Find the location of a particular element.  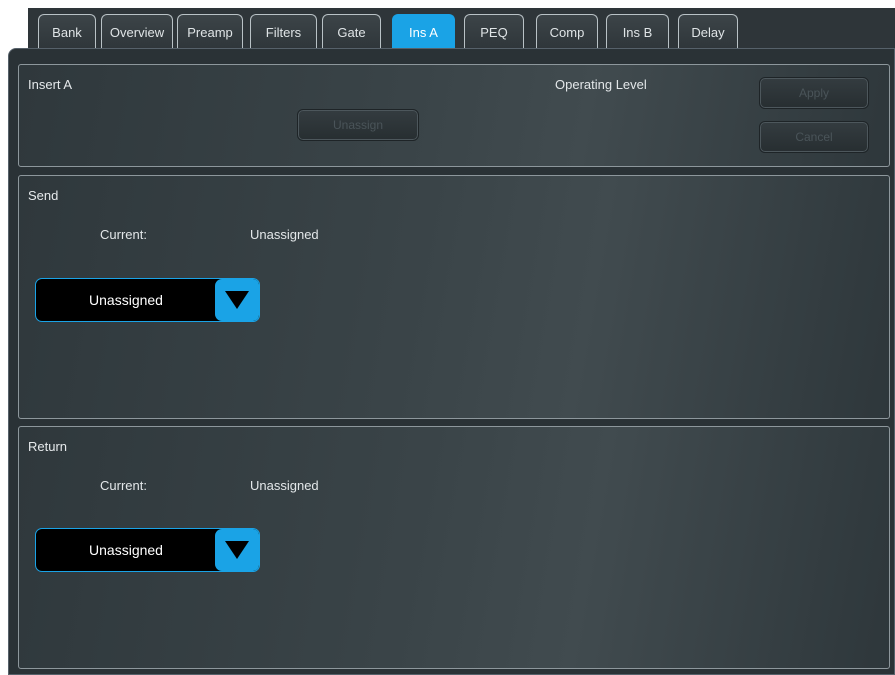

send-dropdown-toggle is located at coordinates (237, 300).